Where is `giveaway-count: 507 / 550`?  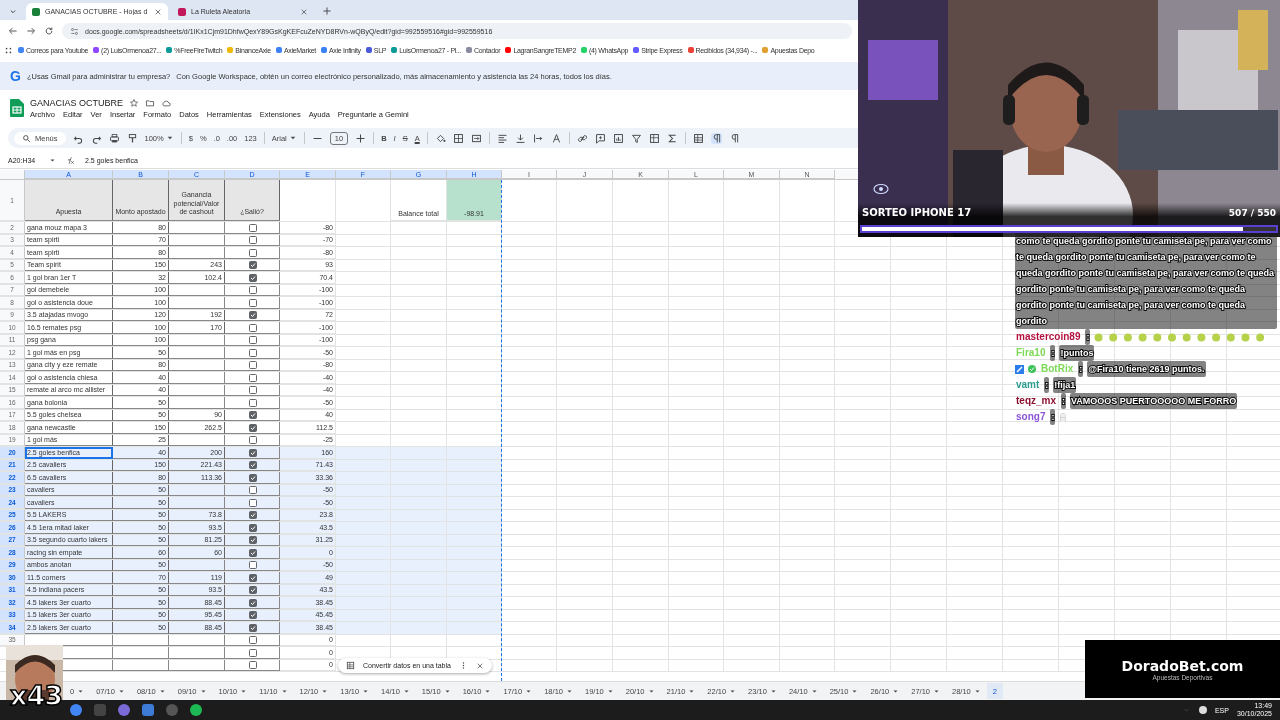
giveaway-count: 507 / 550 is located at coordinates (1252, 213).